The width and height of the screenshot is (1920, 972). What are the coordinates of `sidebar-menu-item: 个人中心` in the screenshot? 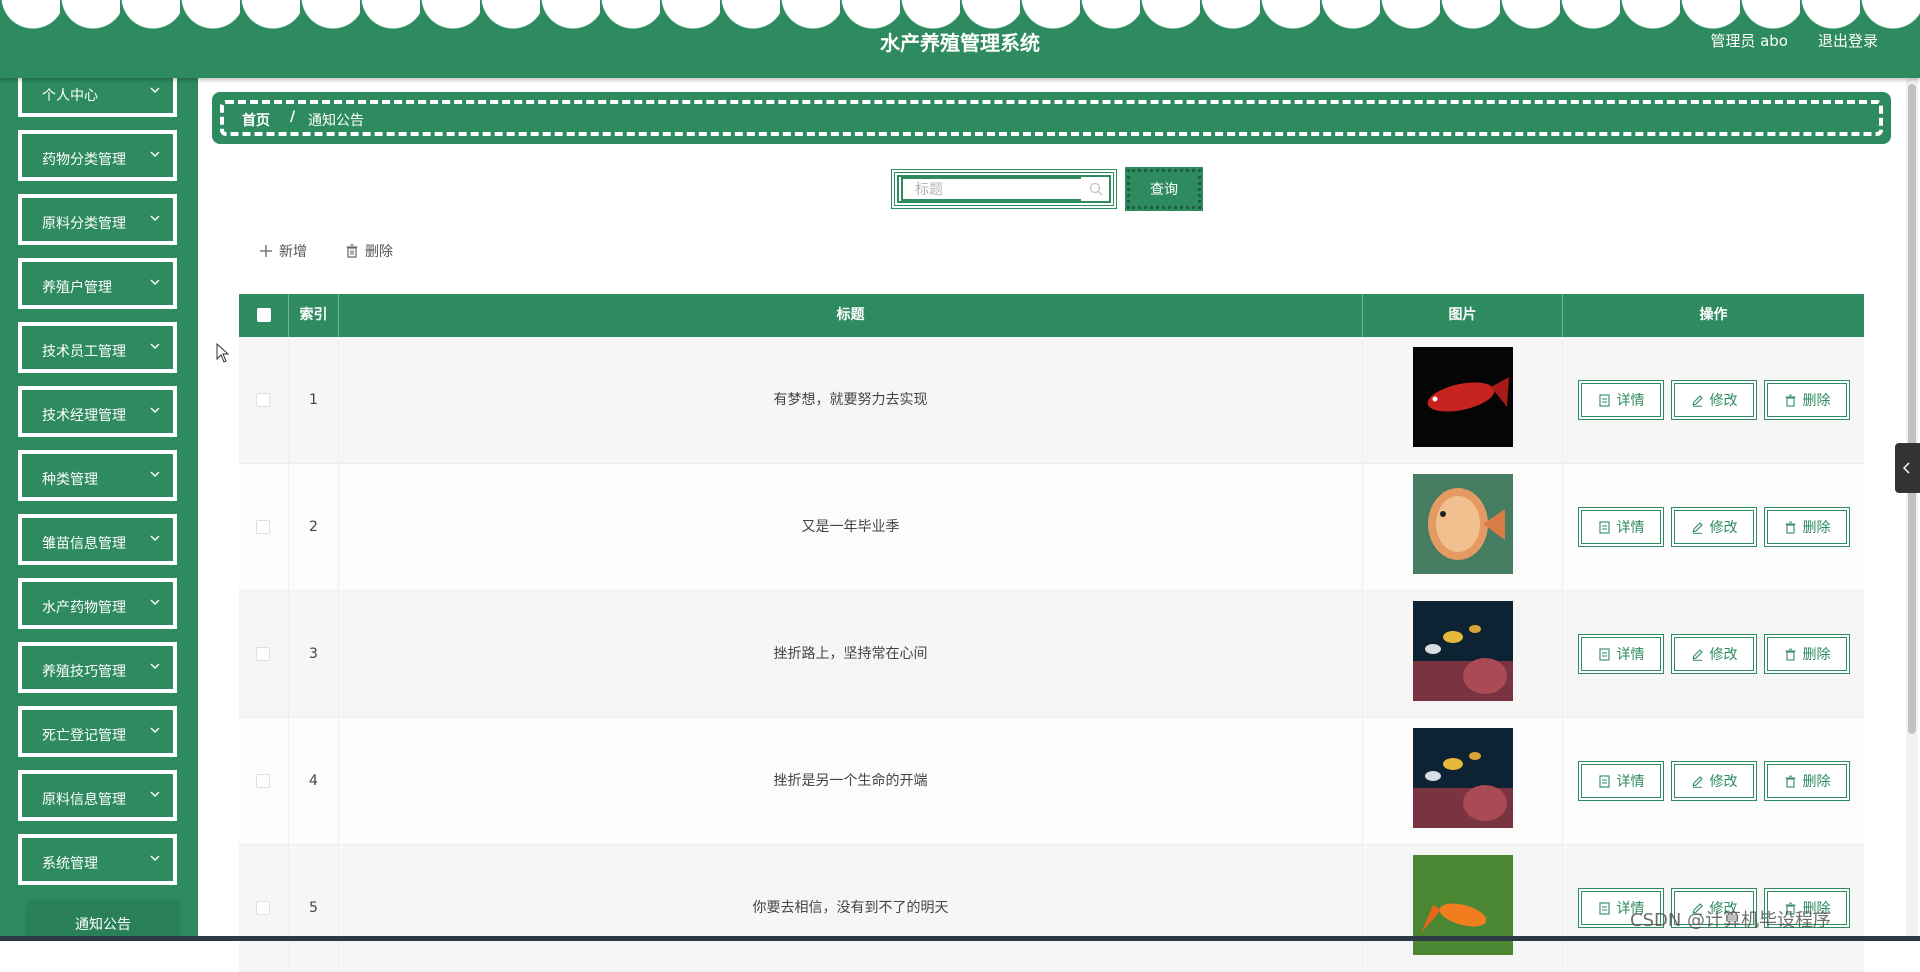 It's located at (97, 97).